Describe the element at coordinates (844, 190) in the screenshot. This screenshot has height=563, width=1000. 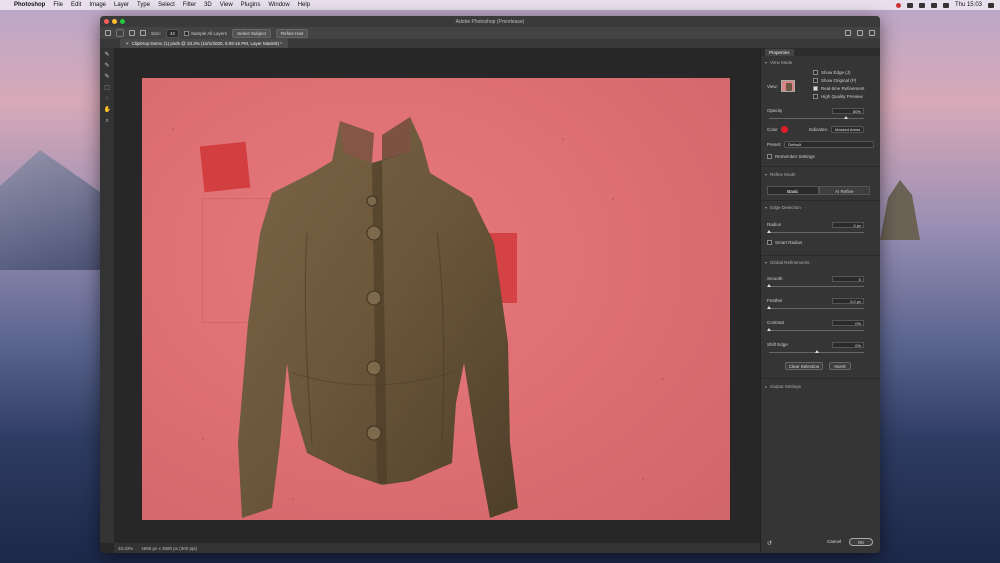
I see `tab-ai-refine: AI Refine` at that location.